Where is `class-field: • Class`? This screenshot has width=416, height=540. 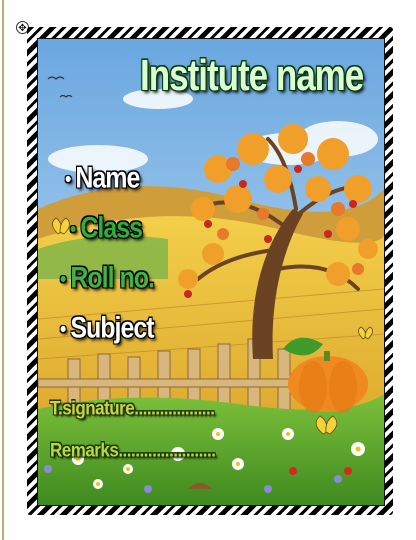
class-field: • Class is located at coordinates (106, 228).